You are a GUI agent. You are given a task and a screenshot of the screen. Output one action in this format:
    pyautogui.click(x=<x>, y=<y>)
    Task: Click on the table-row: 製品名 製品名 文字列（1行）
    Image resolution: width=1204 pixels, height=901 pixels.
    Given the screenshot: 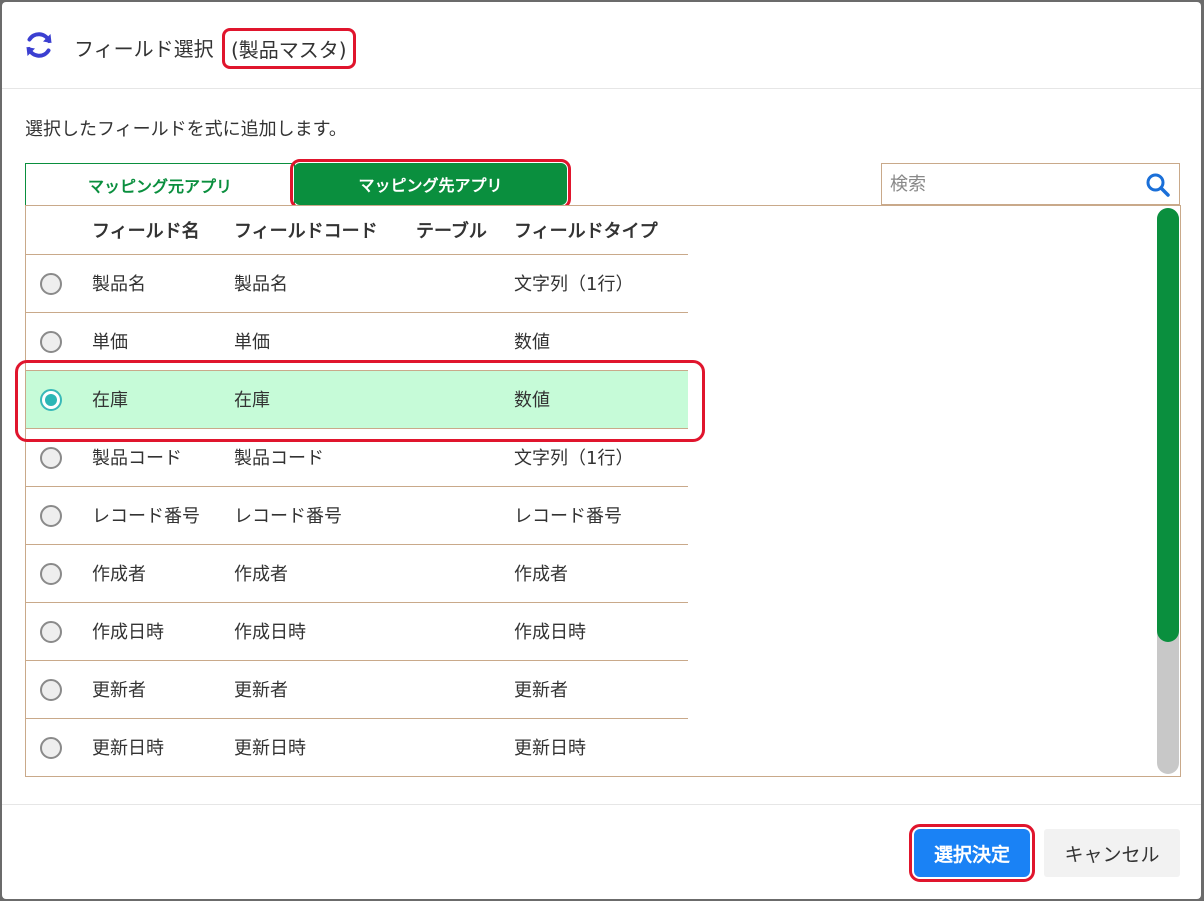 What is the action you would take?
    pyautogui.click(x=357, y=283)
    